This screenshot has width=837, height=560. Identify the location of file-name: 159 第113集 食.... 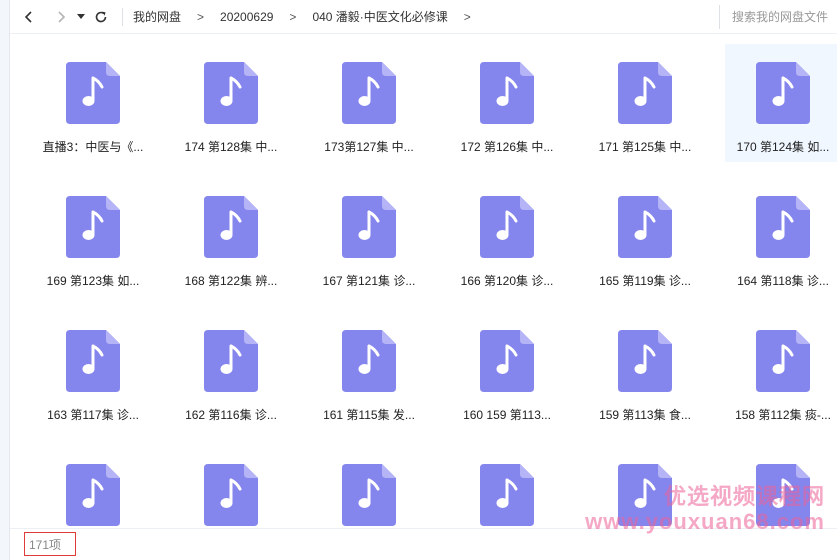
(645, 415).